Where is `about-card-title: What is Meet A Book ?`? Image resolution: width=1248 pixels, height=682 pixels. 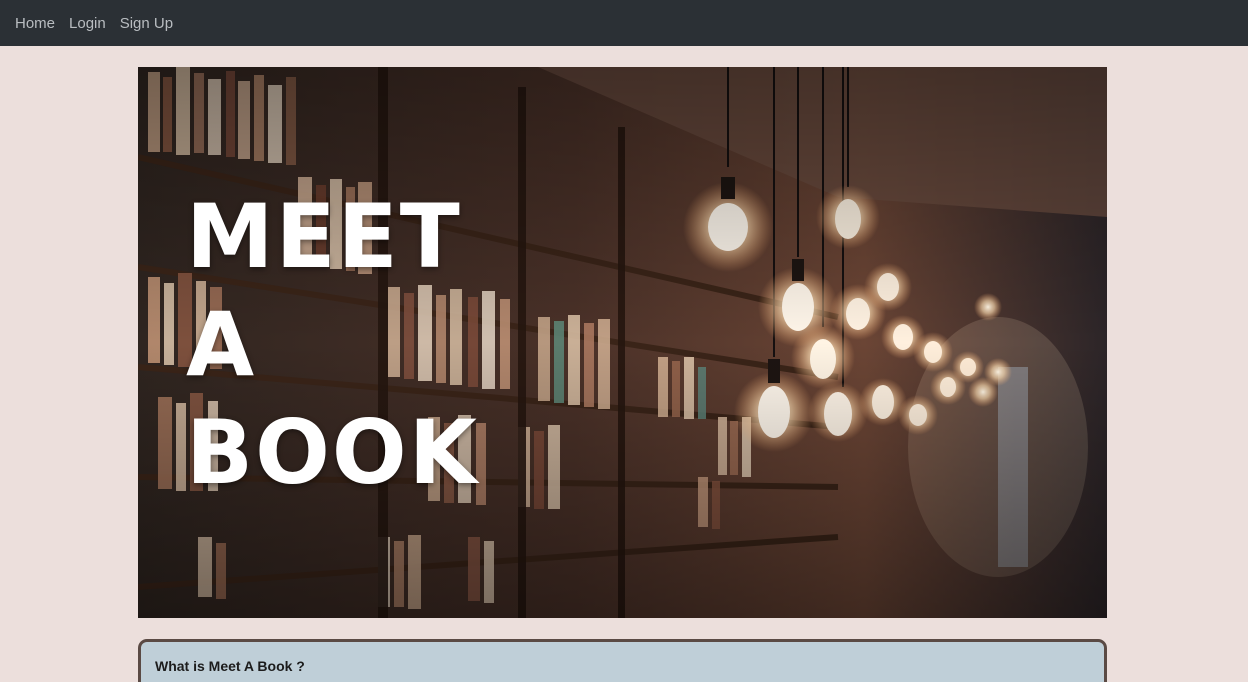
about-card-title: What is Meet A Book ? is located at coordinates (230, 666).